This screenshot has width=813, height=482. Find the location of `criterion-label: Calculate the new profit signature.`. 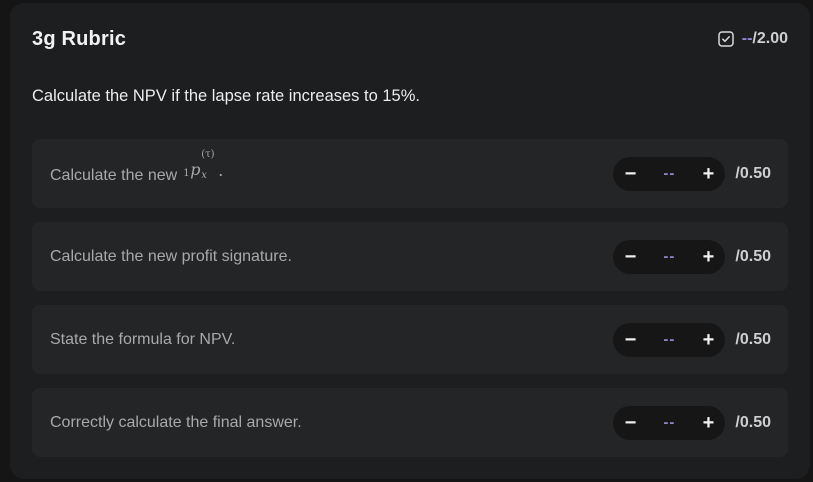

criterion-label: Calculate the new profit signature. is located at coordinates (171, 256).